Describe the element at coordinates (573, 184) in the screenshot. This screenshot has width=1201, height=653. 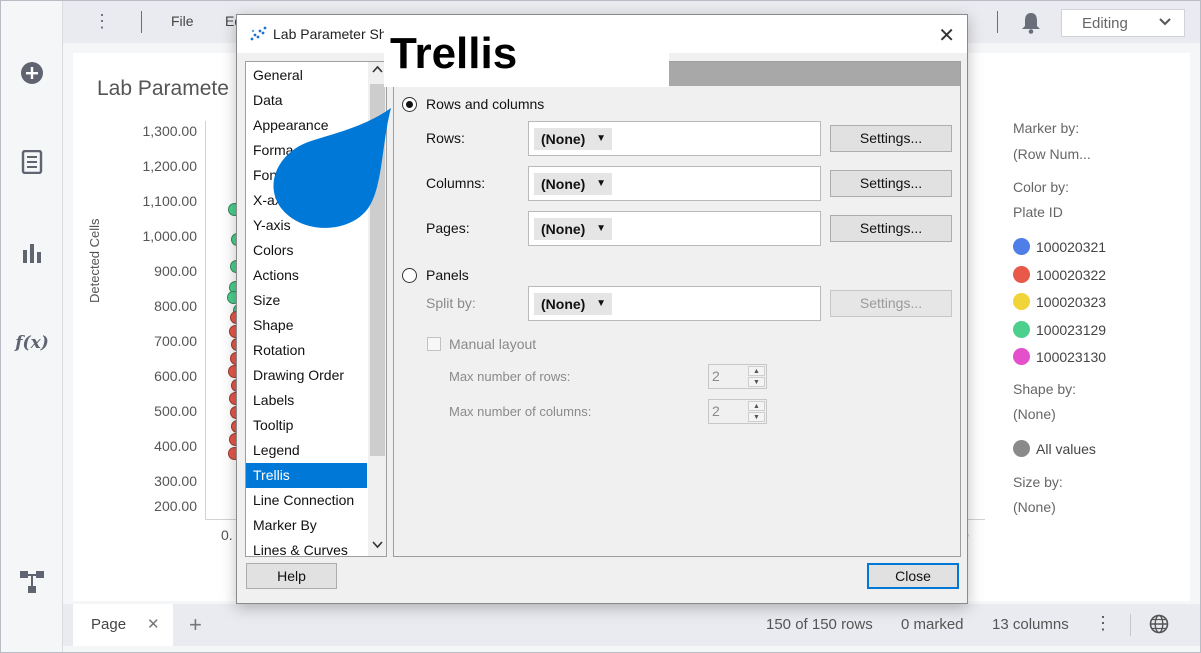
I see `columns-dropdown: (None) ▼` at that location.